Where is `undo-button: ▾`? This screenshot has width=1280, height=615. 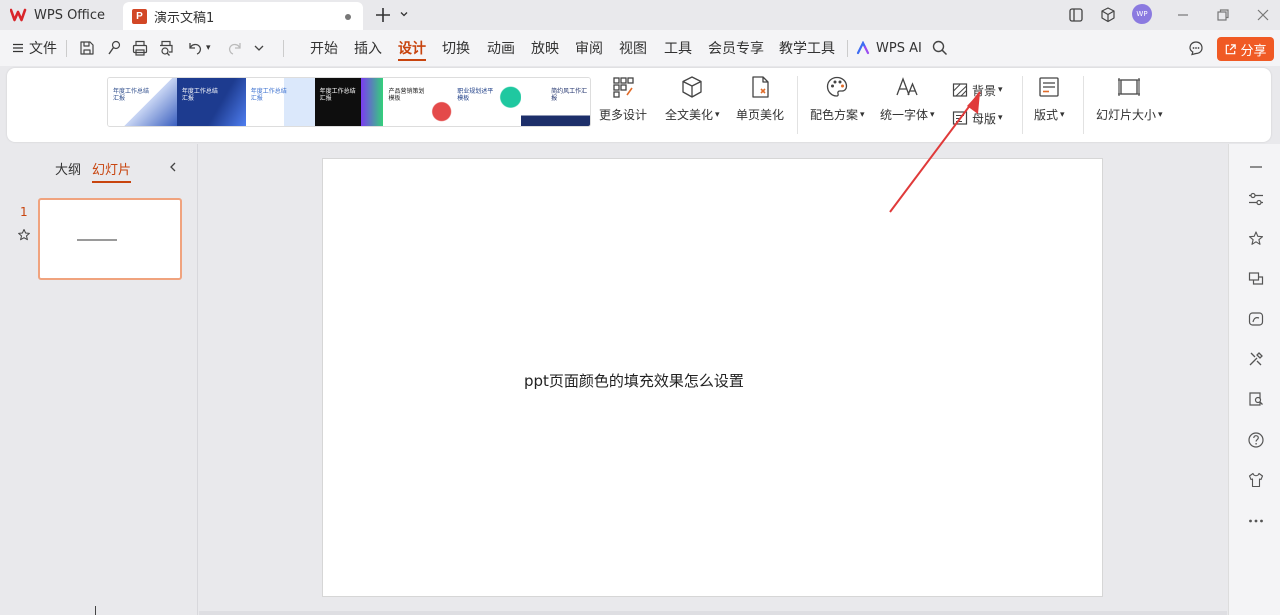
undo-button: ▾ is located at coordinates (198, 48).